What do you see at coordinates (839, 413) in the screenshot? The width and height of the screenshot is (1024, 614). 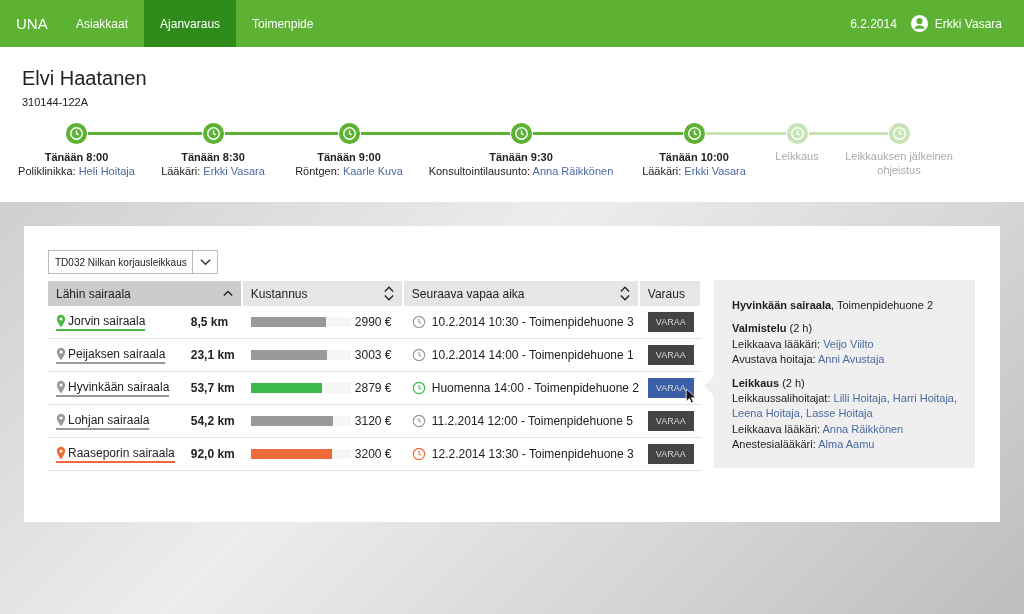 I see `staff-link: Lasse Hoitaja` at bounding box center [839, 413].